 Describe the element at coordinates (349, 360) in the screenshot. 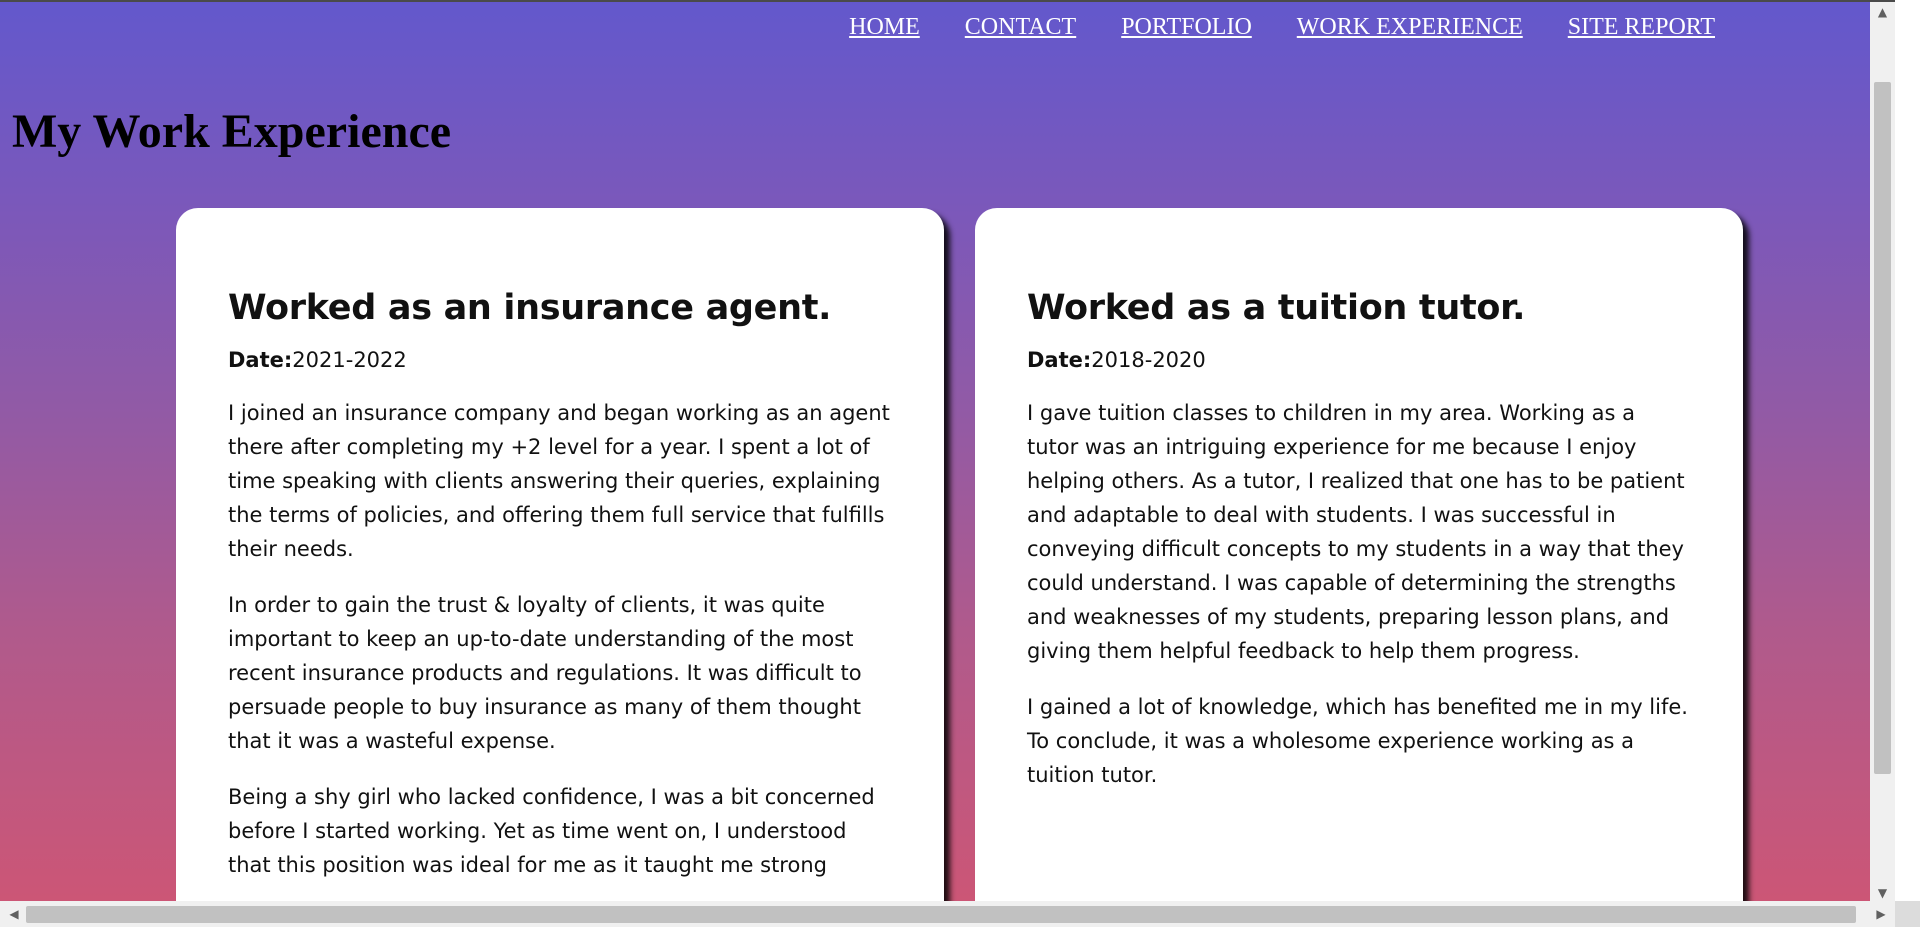

I see `date-value: 2021-2022` at that location.